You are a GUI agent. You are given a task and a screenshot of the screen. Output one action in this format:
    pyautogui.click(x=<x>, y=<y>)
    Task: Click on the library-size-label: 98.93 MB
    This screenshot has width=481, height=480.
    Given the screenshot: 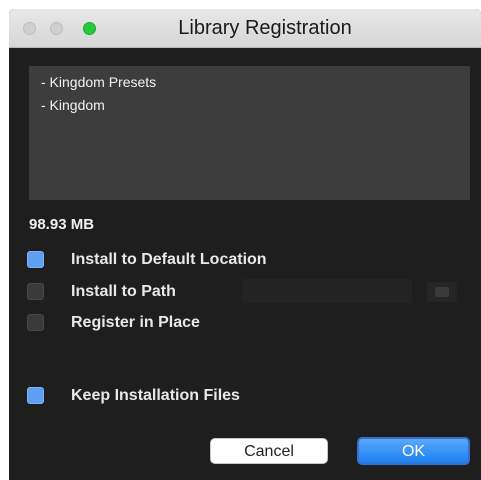 What is the action you would take?
    pyautogui.click(x=62, y=224)
    